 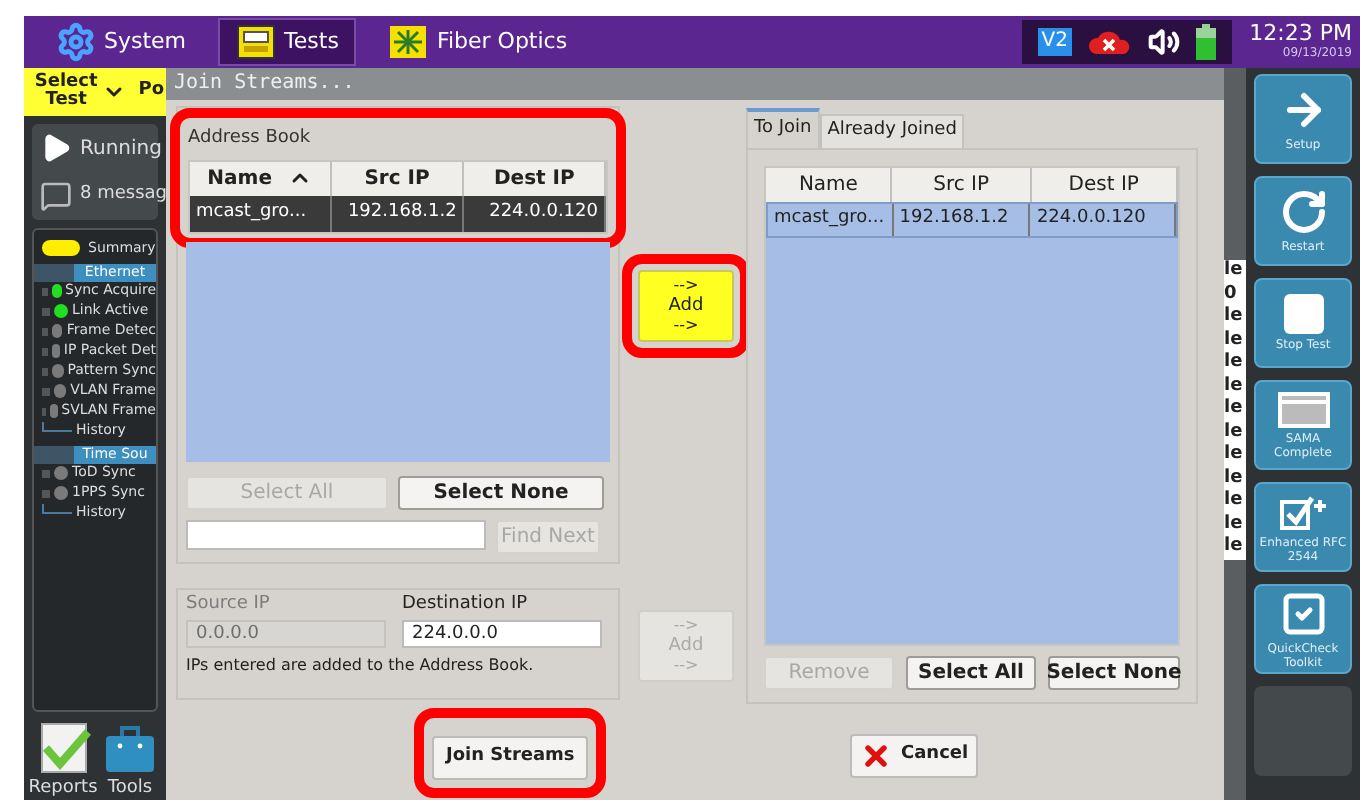 What do you see at coordinates (361, 665) in the screenshot?
I see `hint-text: IPs entered are added to the Address Book.` at bounding box center [361, 665].